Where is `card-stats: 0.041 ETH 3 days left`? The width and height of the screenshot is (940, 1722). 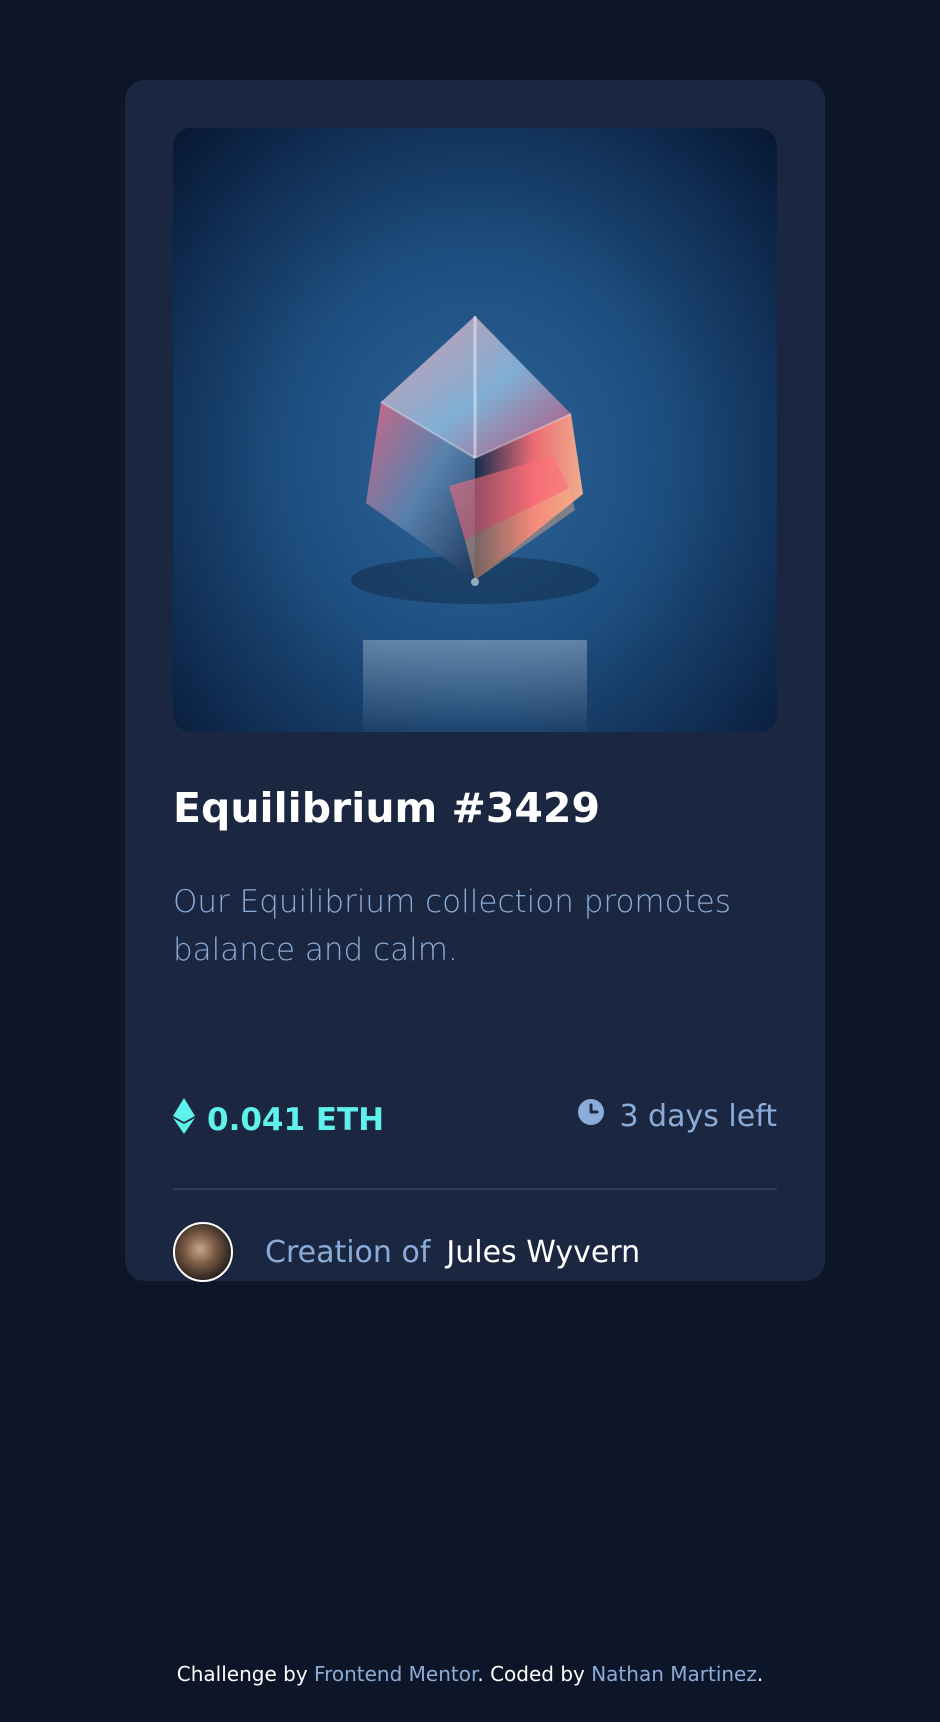
card-stats: 0.041 ETH 3 days left is located at coordinates (475, 1120).